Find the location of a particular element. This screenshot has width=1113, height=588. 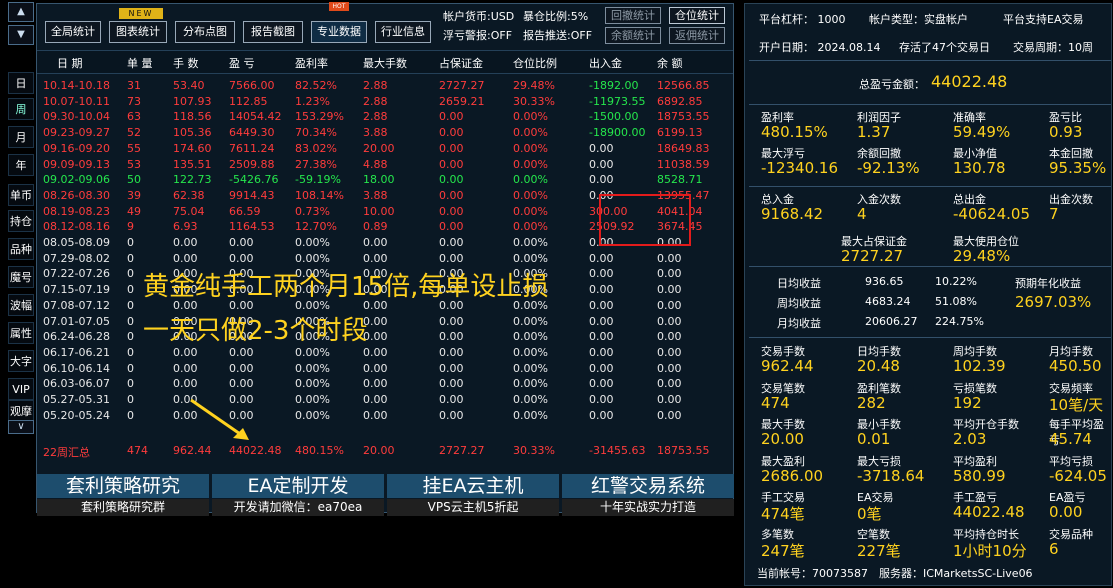

report-screenshot-button: 报告截图 is located at coordinates (273, 32).